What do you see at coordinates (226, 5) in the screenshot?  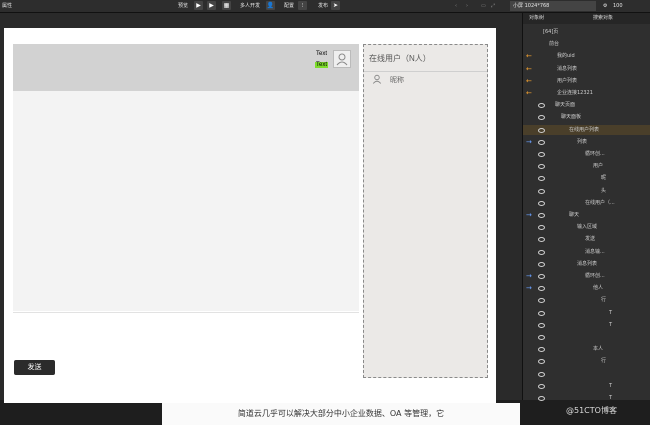 I see `grid-icon: ▦` at bounding box center [226, 5].